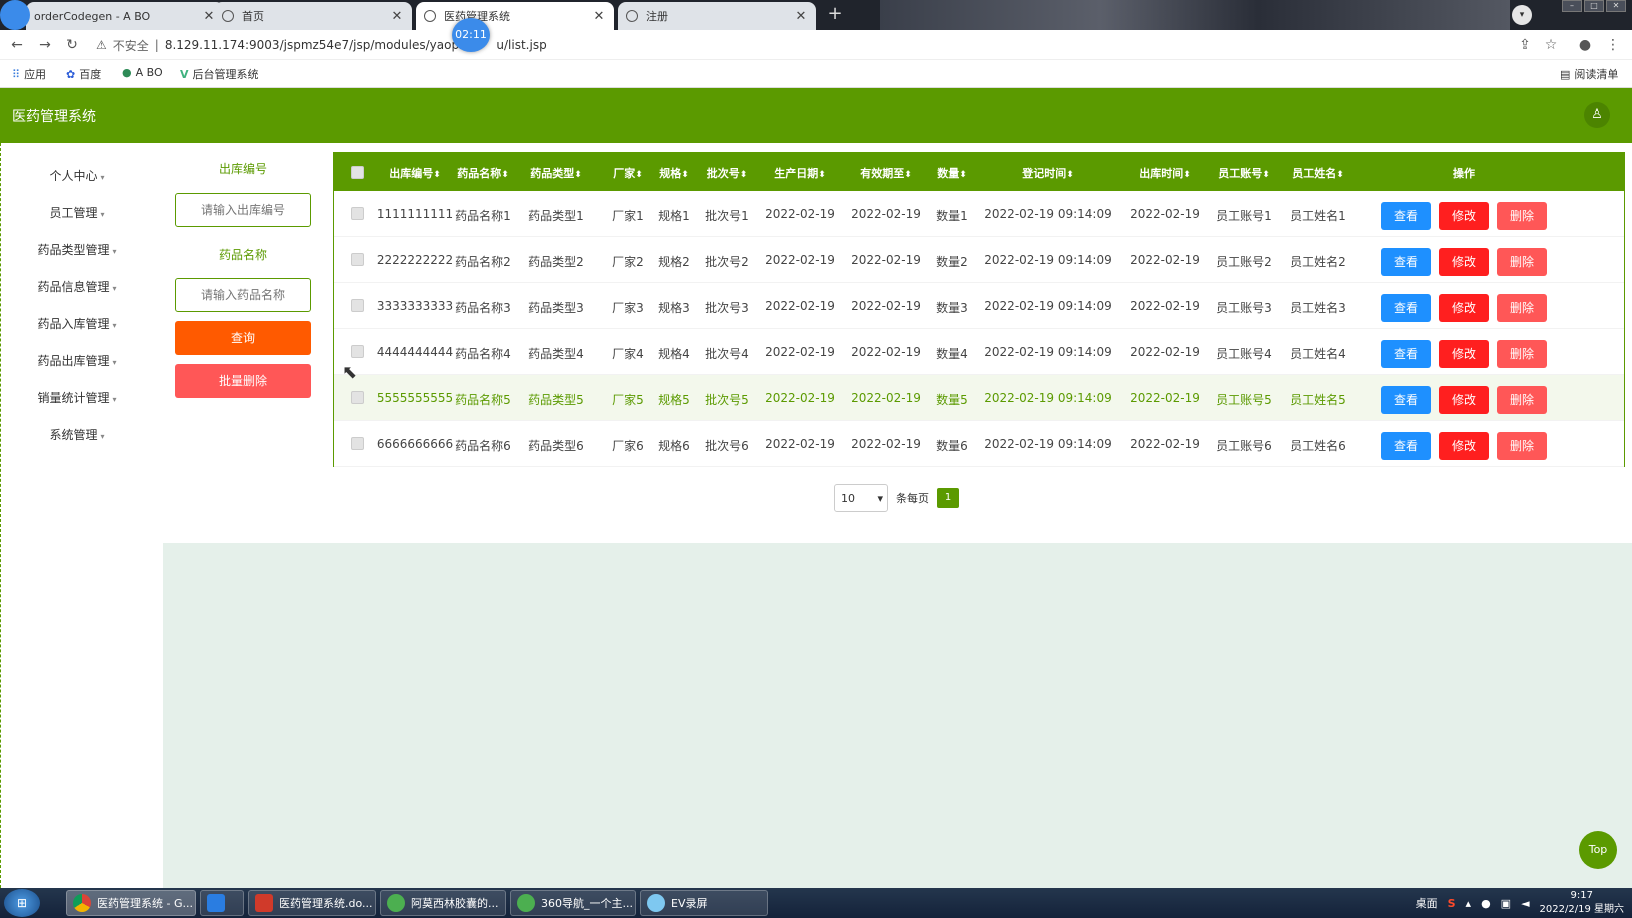 The width and height of the screenshot is (1632, 918). I want to click on network-icon: ▣, so click(1506, 903).